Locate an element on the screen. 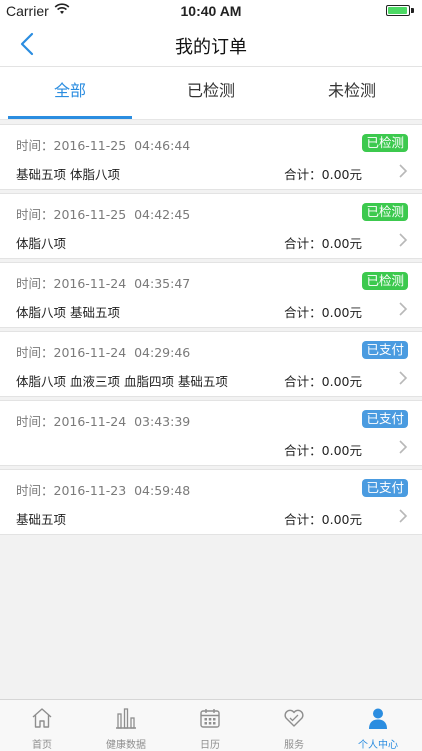 The width and height of the screenshot is (422, 751). order-time: 时间：2016-11-25 04:42:45 is located at coordinates (103, 214).